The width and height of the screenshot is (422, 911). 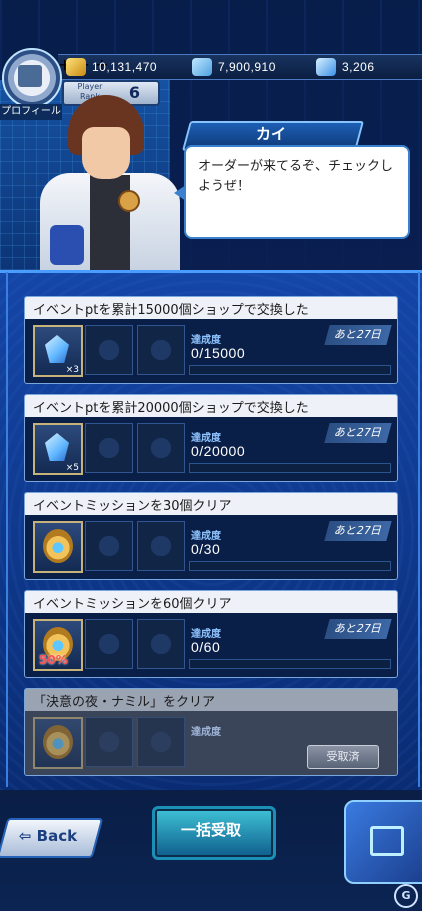 What do you see at coordinates (296, 176) in the screenshot?
I see `speech-text: オーダーが来てるぞ、チェックしようぜ！` at bounding box center [296, 176].